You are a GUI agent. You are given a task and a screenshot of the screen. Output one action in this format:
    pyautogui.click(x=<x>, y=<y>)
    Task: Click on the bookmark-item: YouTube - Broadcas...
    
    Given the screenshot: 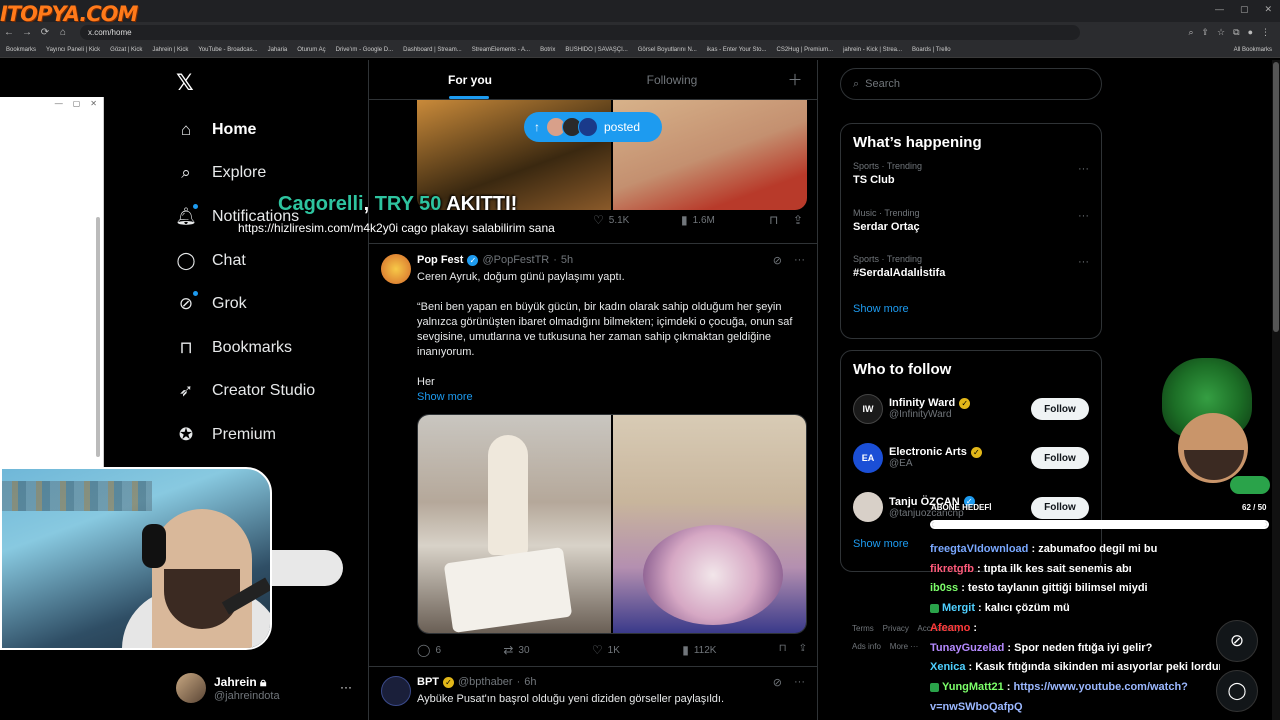 What is the action you would take?
    pyautogui.click(x=227, y=50)
    